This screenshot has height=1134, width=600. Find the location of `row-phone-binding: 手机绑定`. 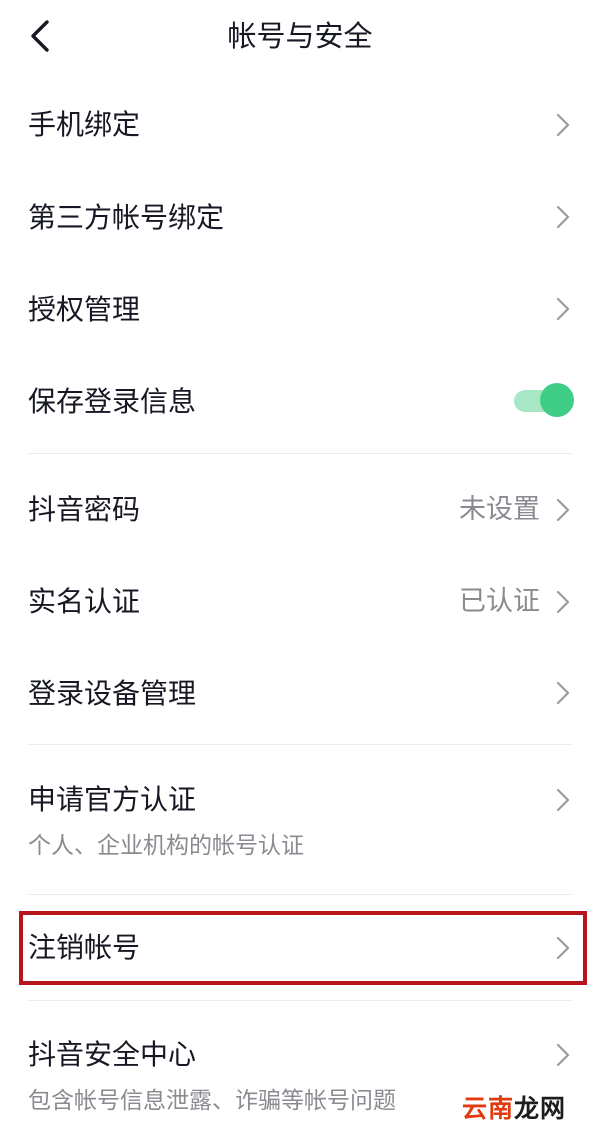

row-phone-binding: 手机绑定 is located at coordinates (300, 126).